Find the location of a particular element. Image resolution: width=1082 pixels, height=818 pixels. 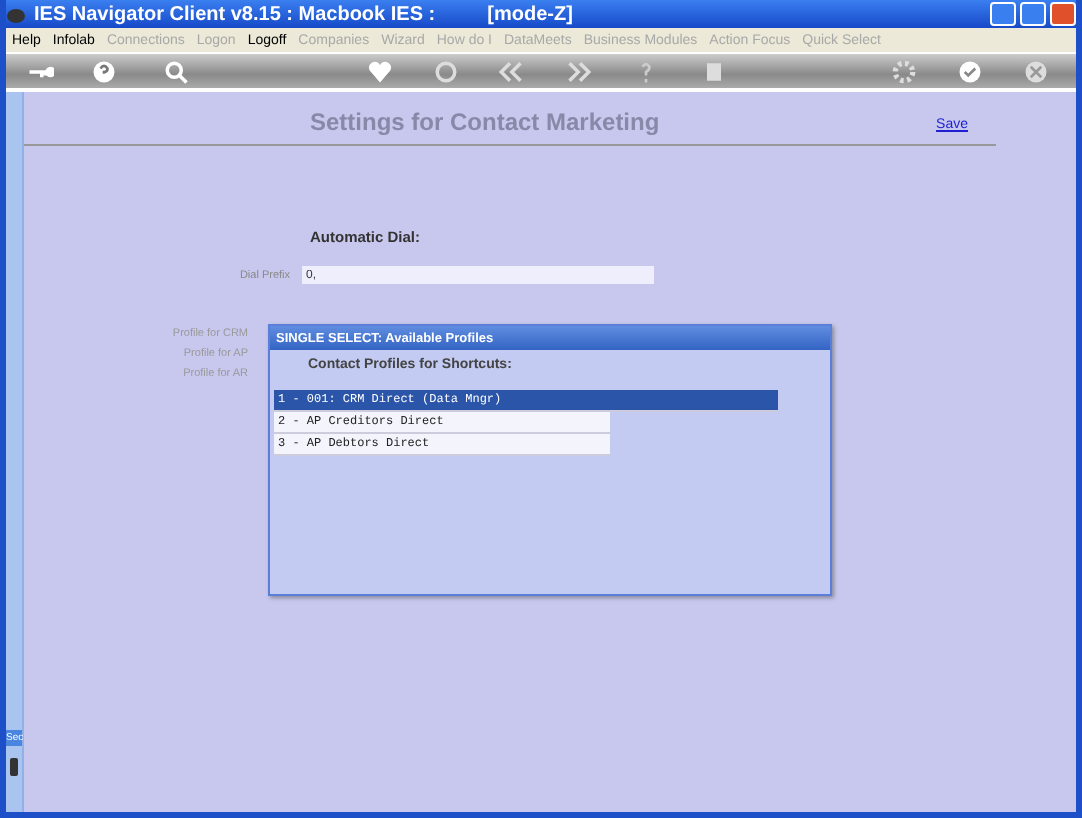

maximize-button is located at coordinates (1033, 14).